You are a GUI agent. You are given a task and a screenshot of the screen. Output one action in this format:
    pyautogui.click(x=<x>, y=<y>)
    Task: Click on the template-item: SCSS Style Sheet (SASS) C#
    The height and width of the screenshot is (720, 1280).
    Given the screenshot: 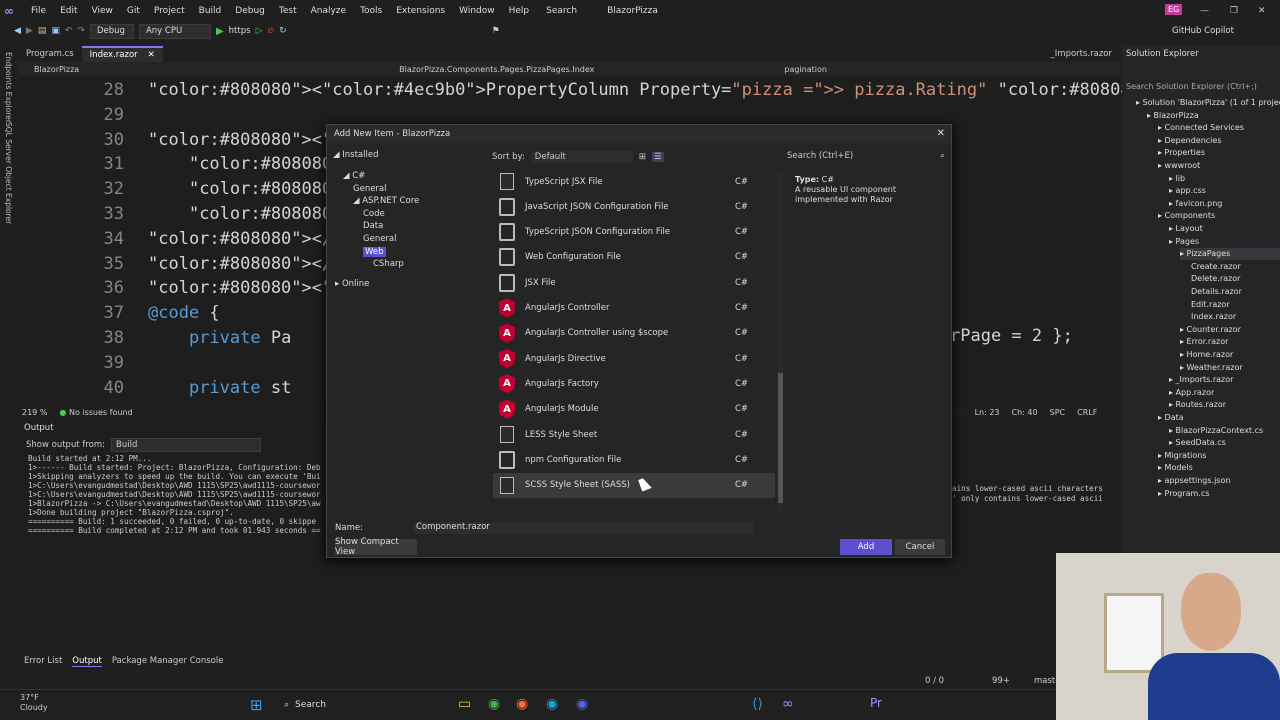 What is the action you would take?
    pyautogui.click(x=634, y=485)
    